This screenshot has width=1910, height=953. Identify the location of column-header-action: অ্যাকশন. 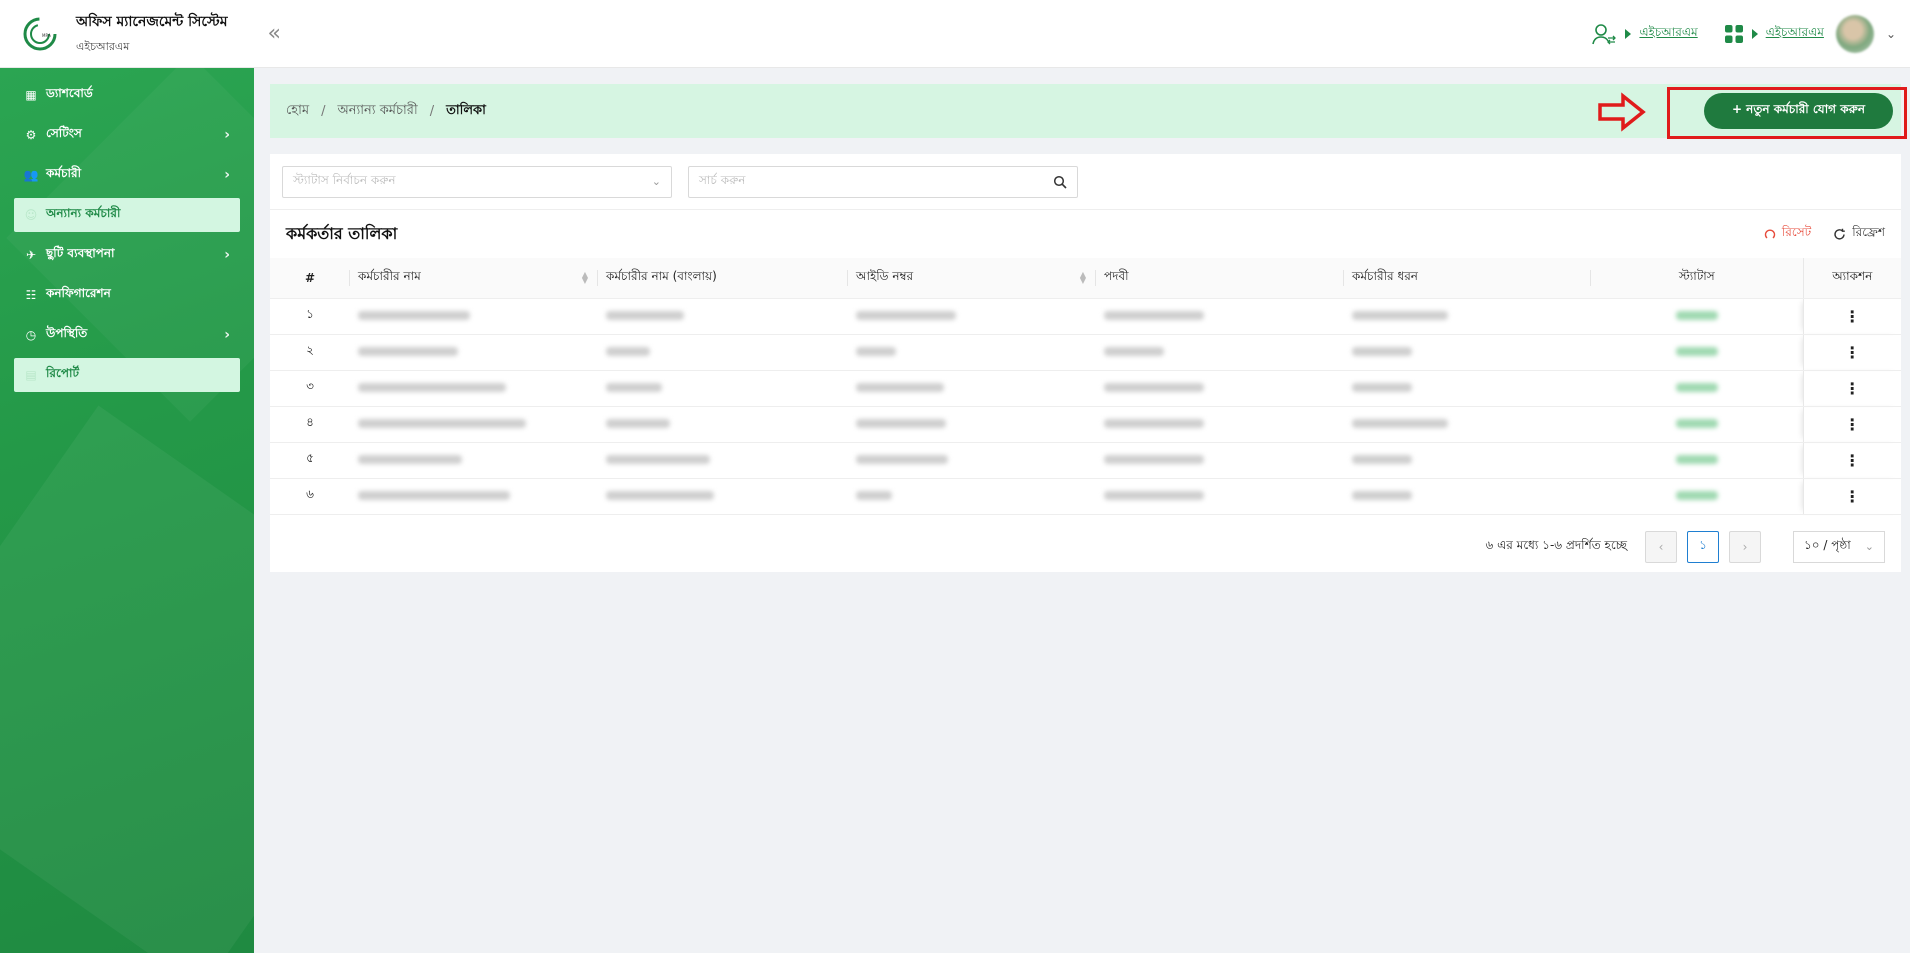
(1851, 278).